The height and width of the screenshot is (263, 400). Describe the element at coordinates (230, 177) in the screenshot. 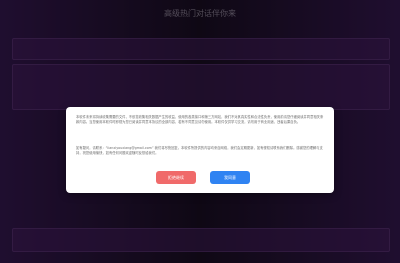

I see `agree-button: 我同意` at that location.